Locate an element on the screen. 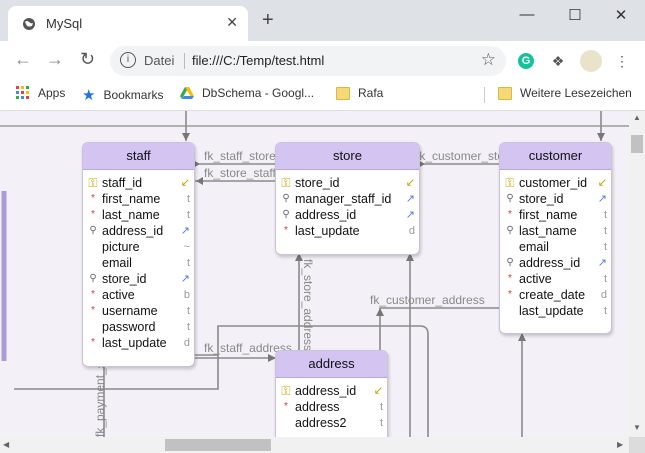 This screenshot has width=645, height=453. column-row: address2 t is located at coordinates (331, 423).